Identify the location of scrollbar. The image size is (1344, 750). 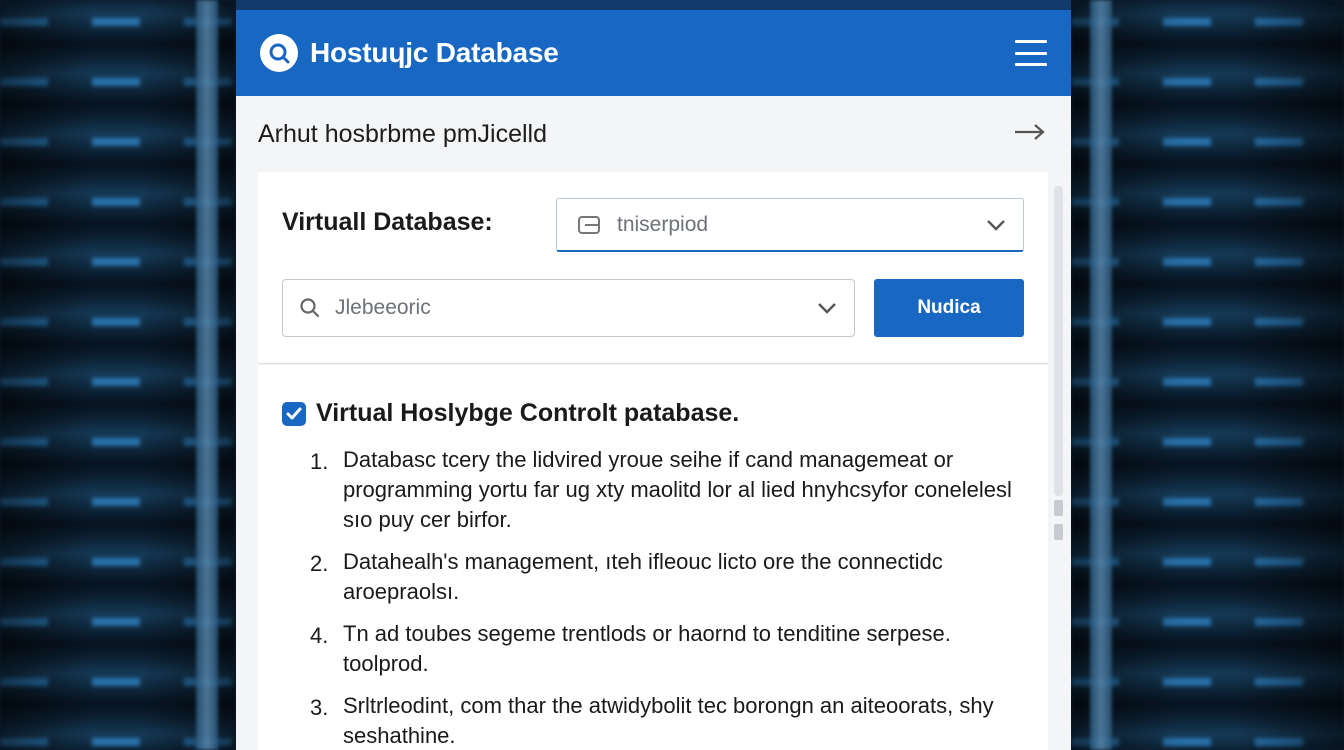
(1058, 341).